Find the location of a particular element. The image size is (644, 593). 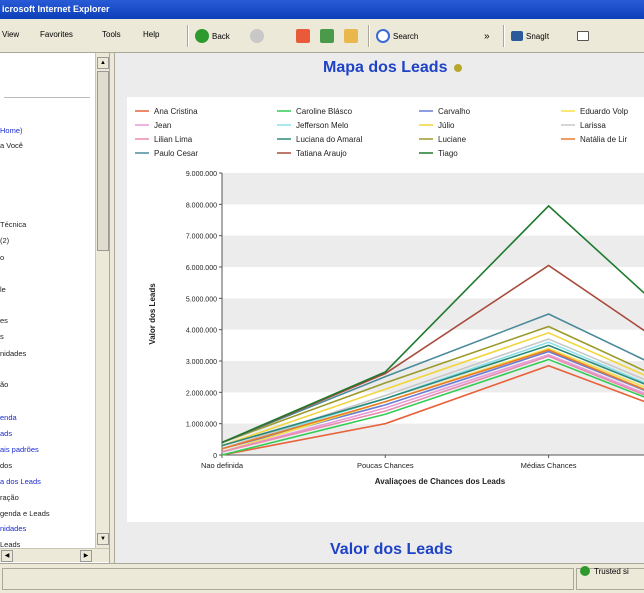

search-icon is located at coordinates (383, 36).